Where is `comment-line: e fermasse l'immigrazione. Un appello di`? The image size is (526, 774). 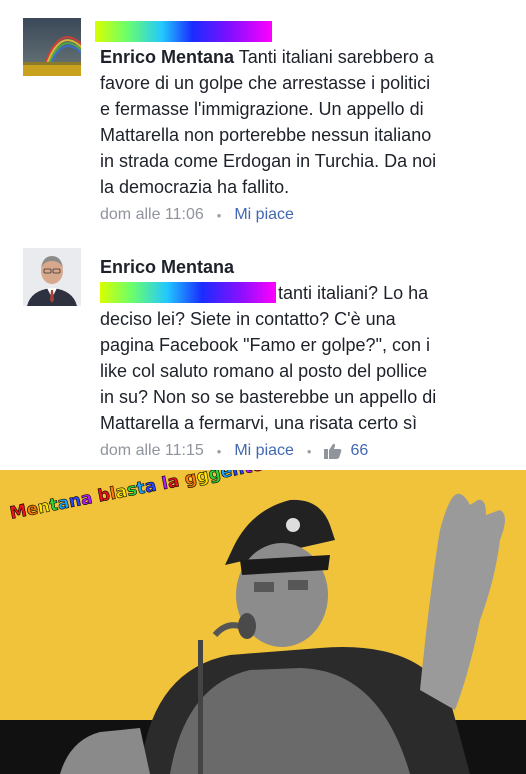 comment-line: e fermasse l'immigrazione. Un appello di is located at coordinates (262, 109).